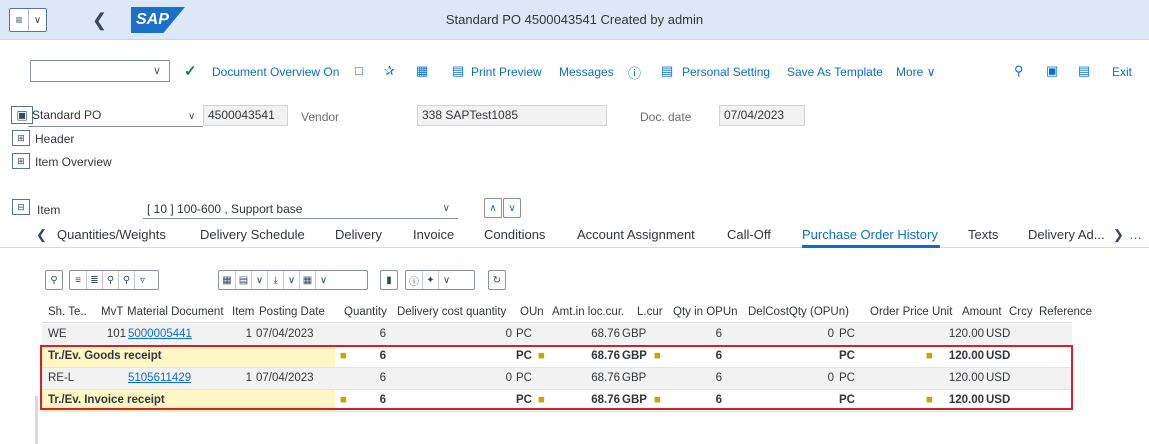 The image size is (1149, 444). What do you see at coordinates (110, 280) in the screenshot?
I see `find-icon: ⚲` at bounding box center [110, 280].